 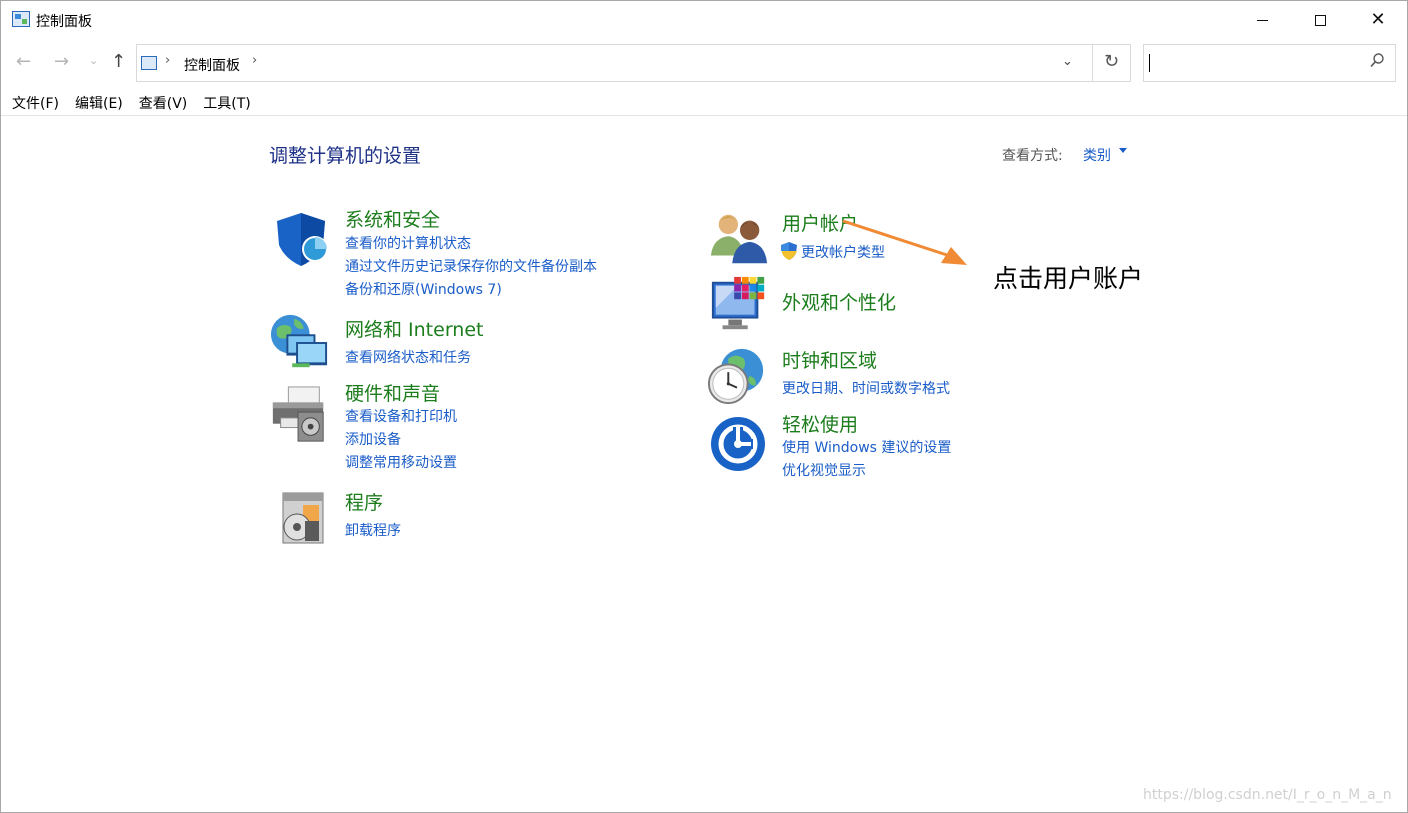 I want to click on menu-edit: 编辑(E), so click(x=99, y=104).